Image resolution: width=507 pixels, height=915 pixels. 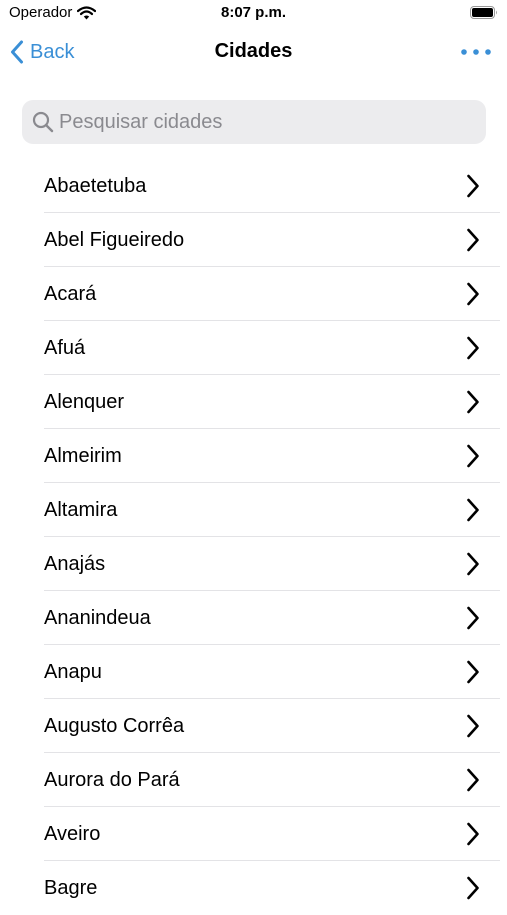 What do you see at coordinates (272, 240) in the screenshot?
I see `list-item: Abel Figueiredo` at bounding box center [272, 240].